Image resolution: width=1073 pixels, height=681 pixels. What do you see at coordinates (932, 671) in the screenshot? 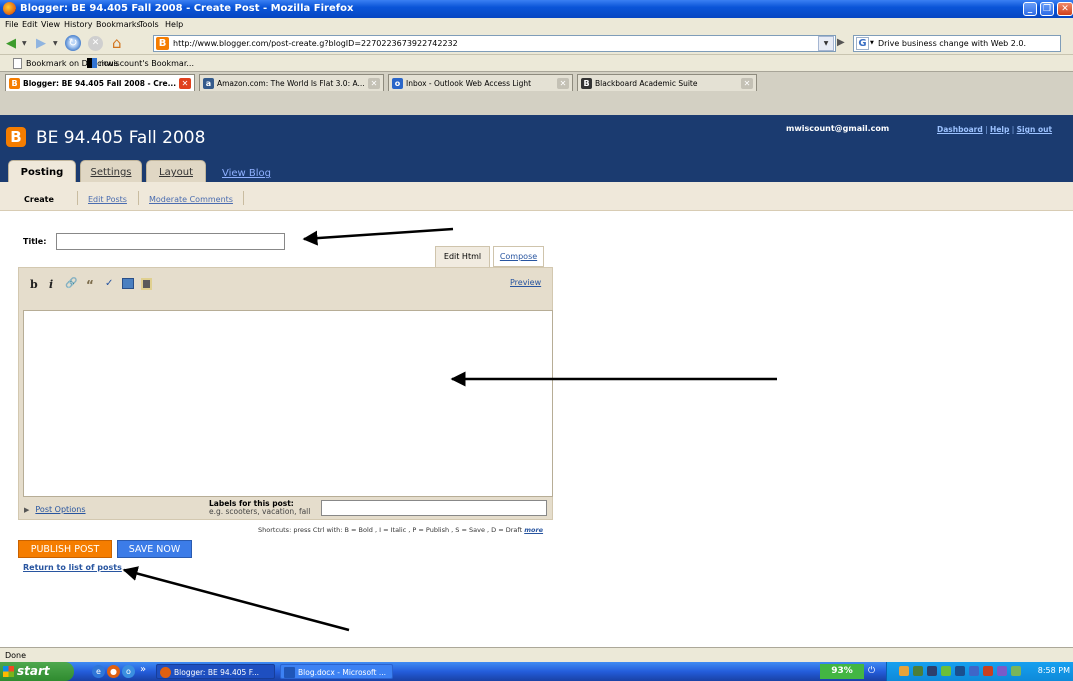
I see `antivirus-icon` at bounding box center [932, 671].